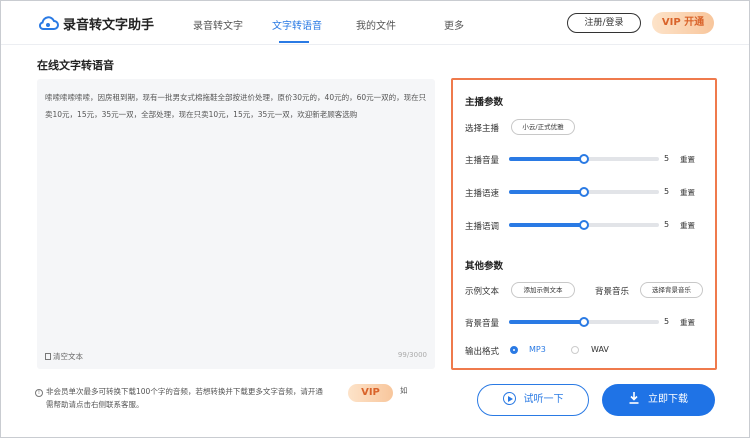  Describe the element at coordinates (297, 24) in the screenshot. I see `nav-item-text-to-speech: 文字转语音` at that location.